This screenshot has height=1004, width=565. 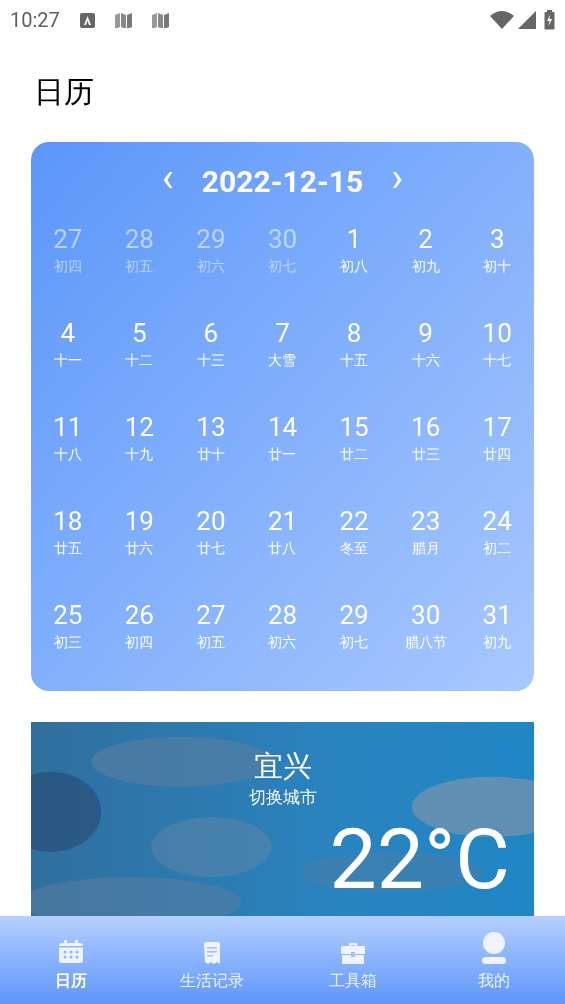 What do you see at coordinates (353, 953) in the screenshot?
I see `toolbox-icon` at bounding box center [353, 953].